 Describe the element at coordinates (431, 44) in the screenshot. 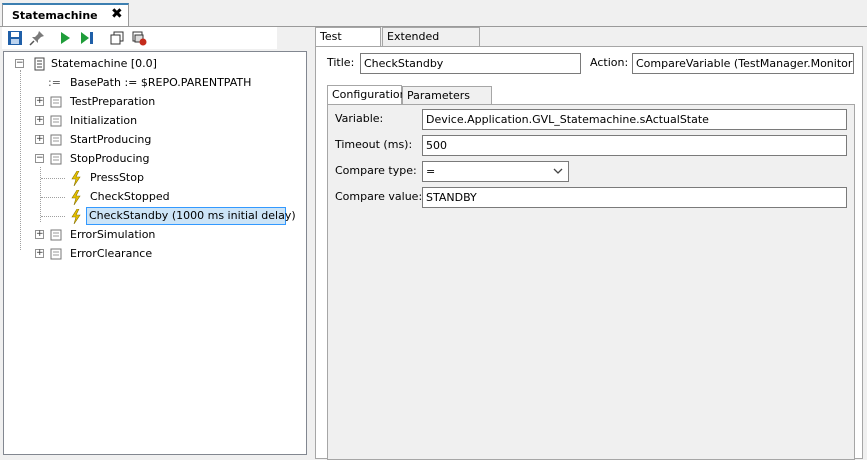

I see `tab-extended-settings: Extended Settings` at that location.